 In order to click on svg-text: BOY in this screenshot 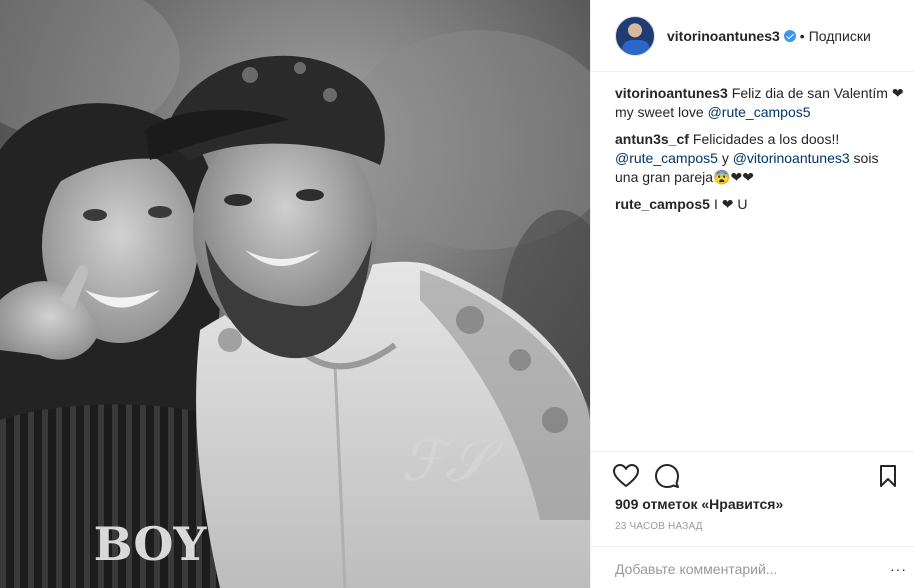, I will do `click(151, 544)`.